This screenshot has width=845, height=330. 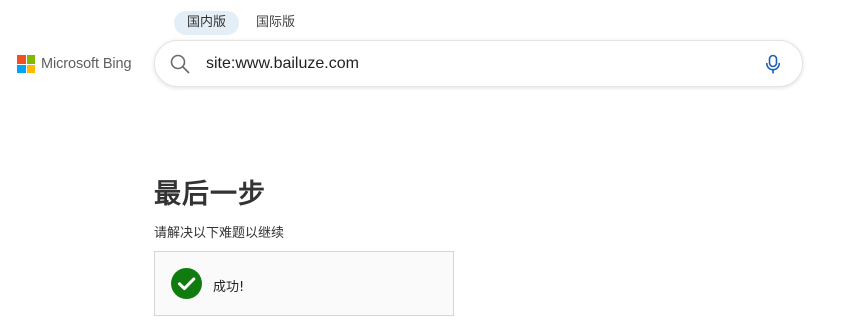 What do you see at coordinates (241, 23) in the screenshot?
I see `scope-tabs: 国内版 国际版` at bounding box center [241, 23].